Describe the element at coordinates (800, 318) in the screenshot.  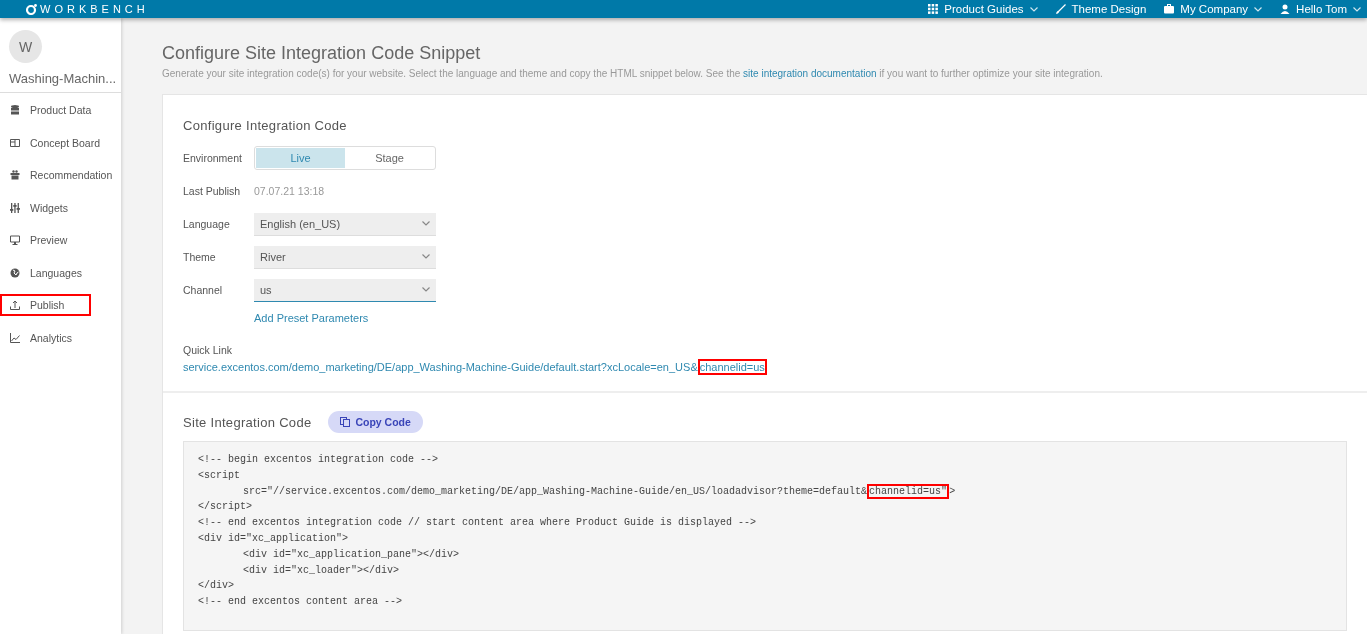
I see `add-parameters-link: Add Preset Parameters` at that location.